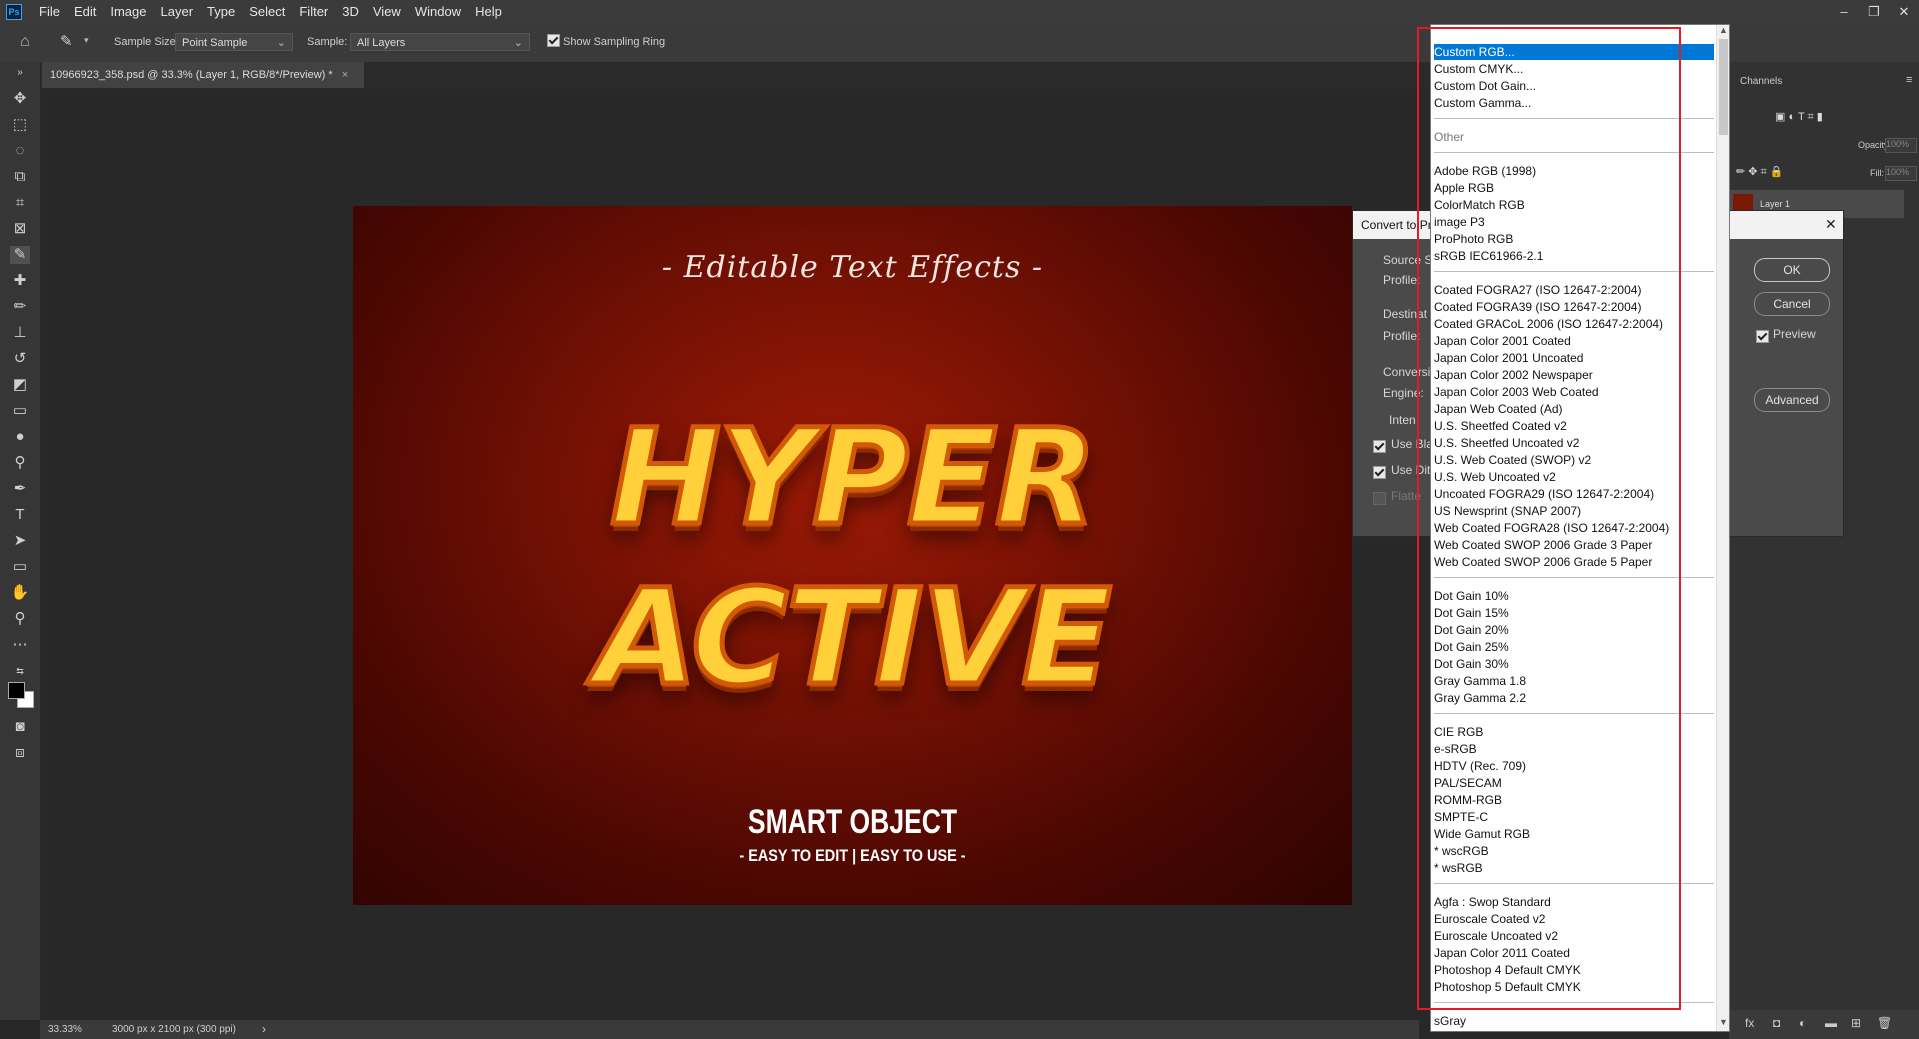 The height and width of the screenshot is (1039, 1919). I want to click on eraser-tool-icon: ◩, so click(20, 385).